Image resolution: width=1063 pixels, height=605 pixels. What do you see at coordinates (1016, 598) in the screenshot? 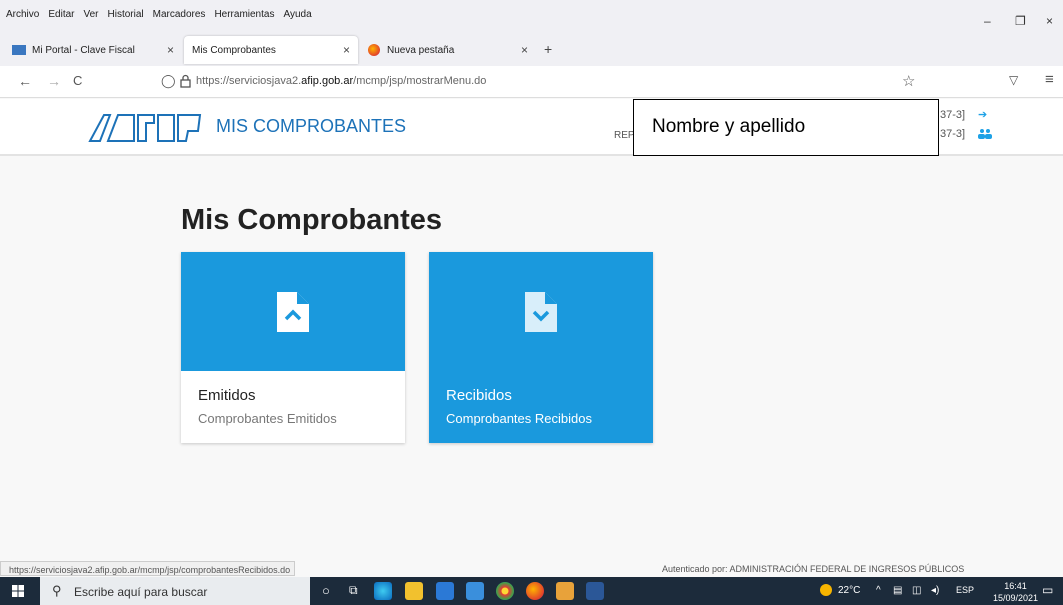
I see `clock-date: 15/09/2021` at bounding box center [1016, 598].